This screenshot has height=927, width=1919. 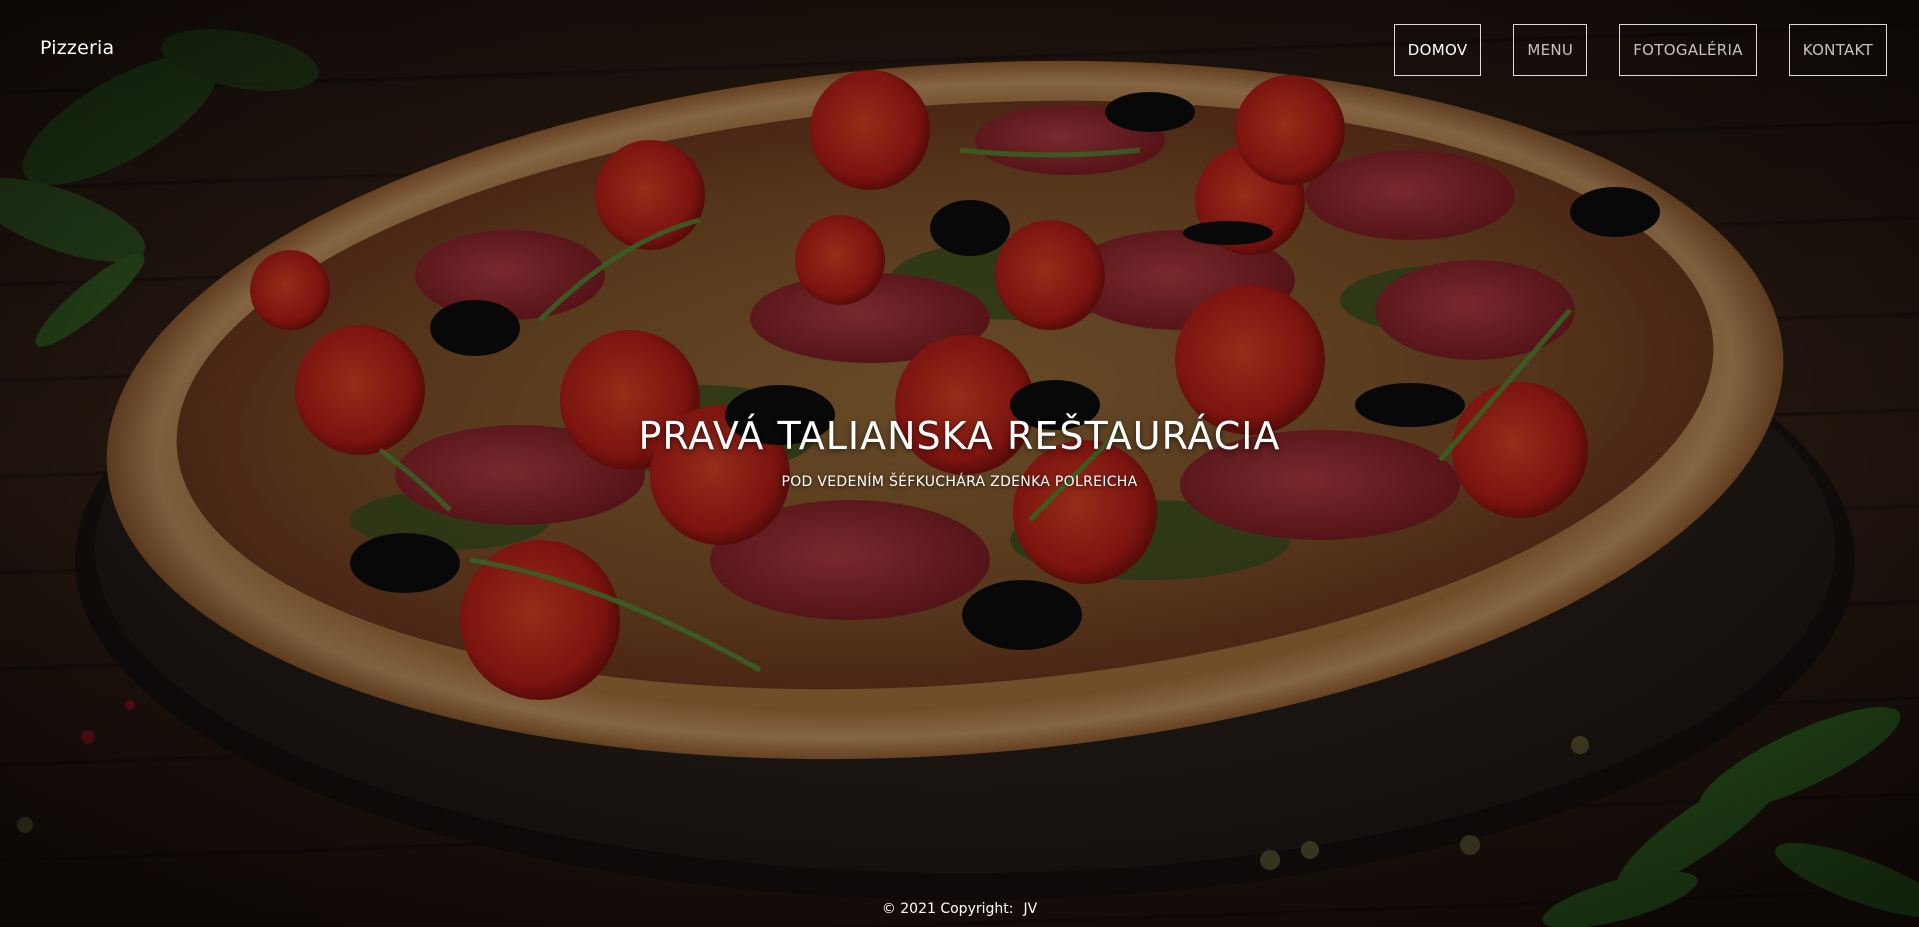 I want to click on footer: © 2021 Copyright: JV, so click(x=959, y=909).